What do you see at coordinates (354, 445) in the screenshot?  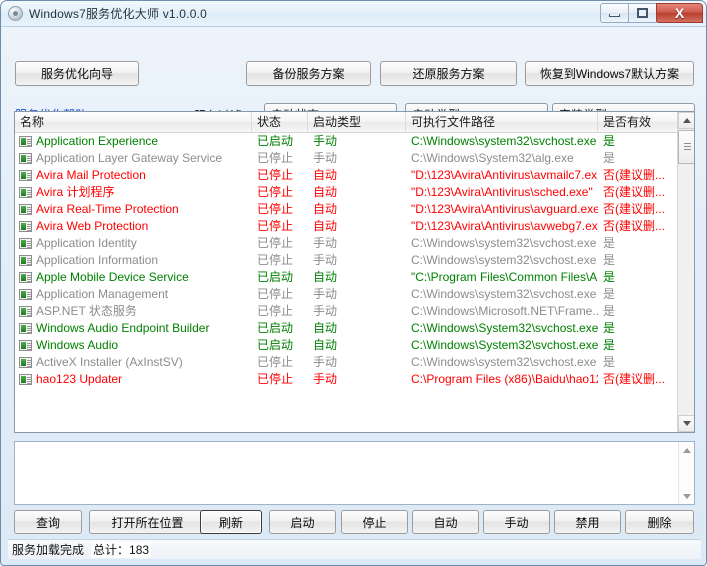 I see `log-text` at bounding box center [354, 445].